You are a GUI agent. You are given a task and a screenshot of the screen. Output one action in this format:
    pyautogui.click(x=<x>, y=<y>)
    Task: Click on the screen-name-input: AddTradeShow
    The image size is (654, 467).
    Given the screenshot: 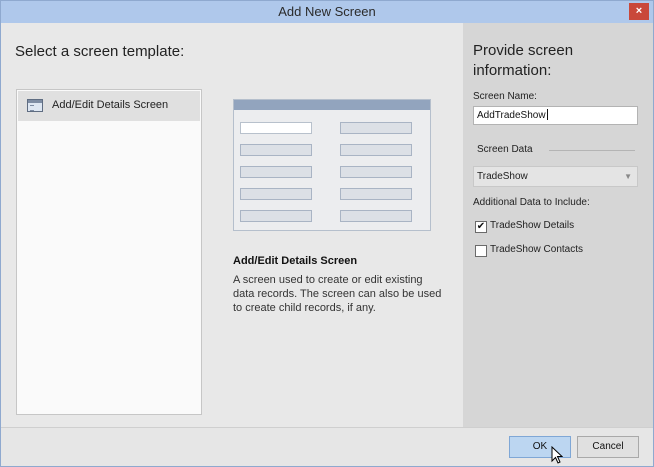 What is the action you would take?
    pyautogui.click(x=555, y=115)
    